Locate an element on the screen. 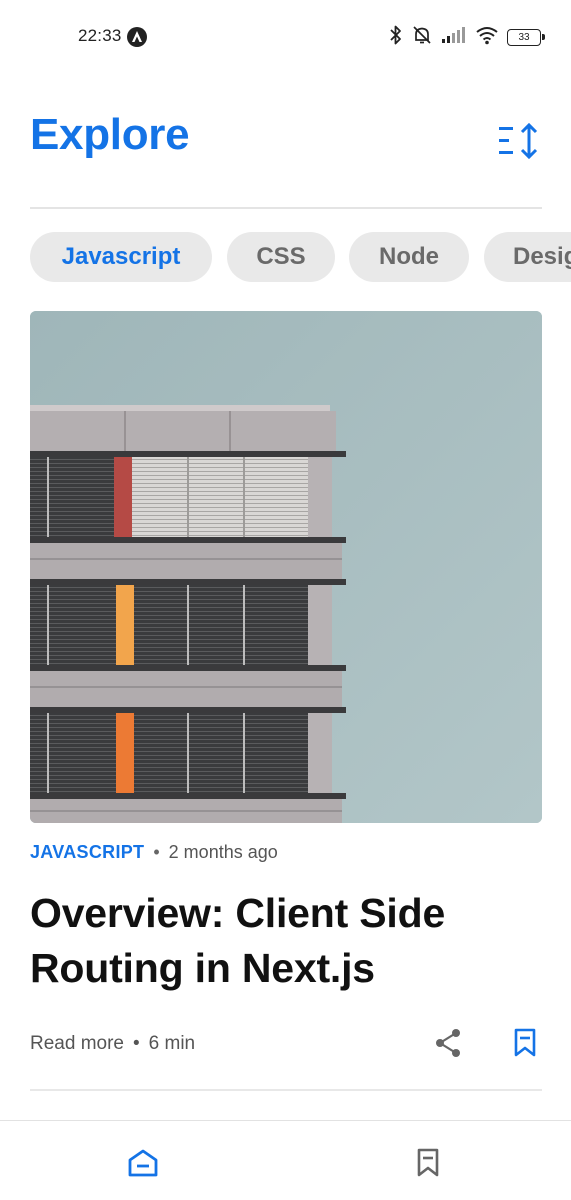  share-icon is located at coordinates (448, 1043).